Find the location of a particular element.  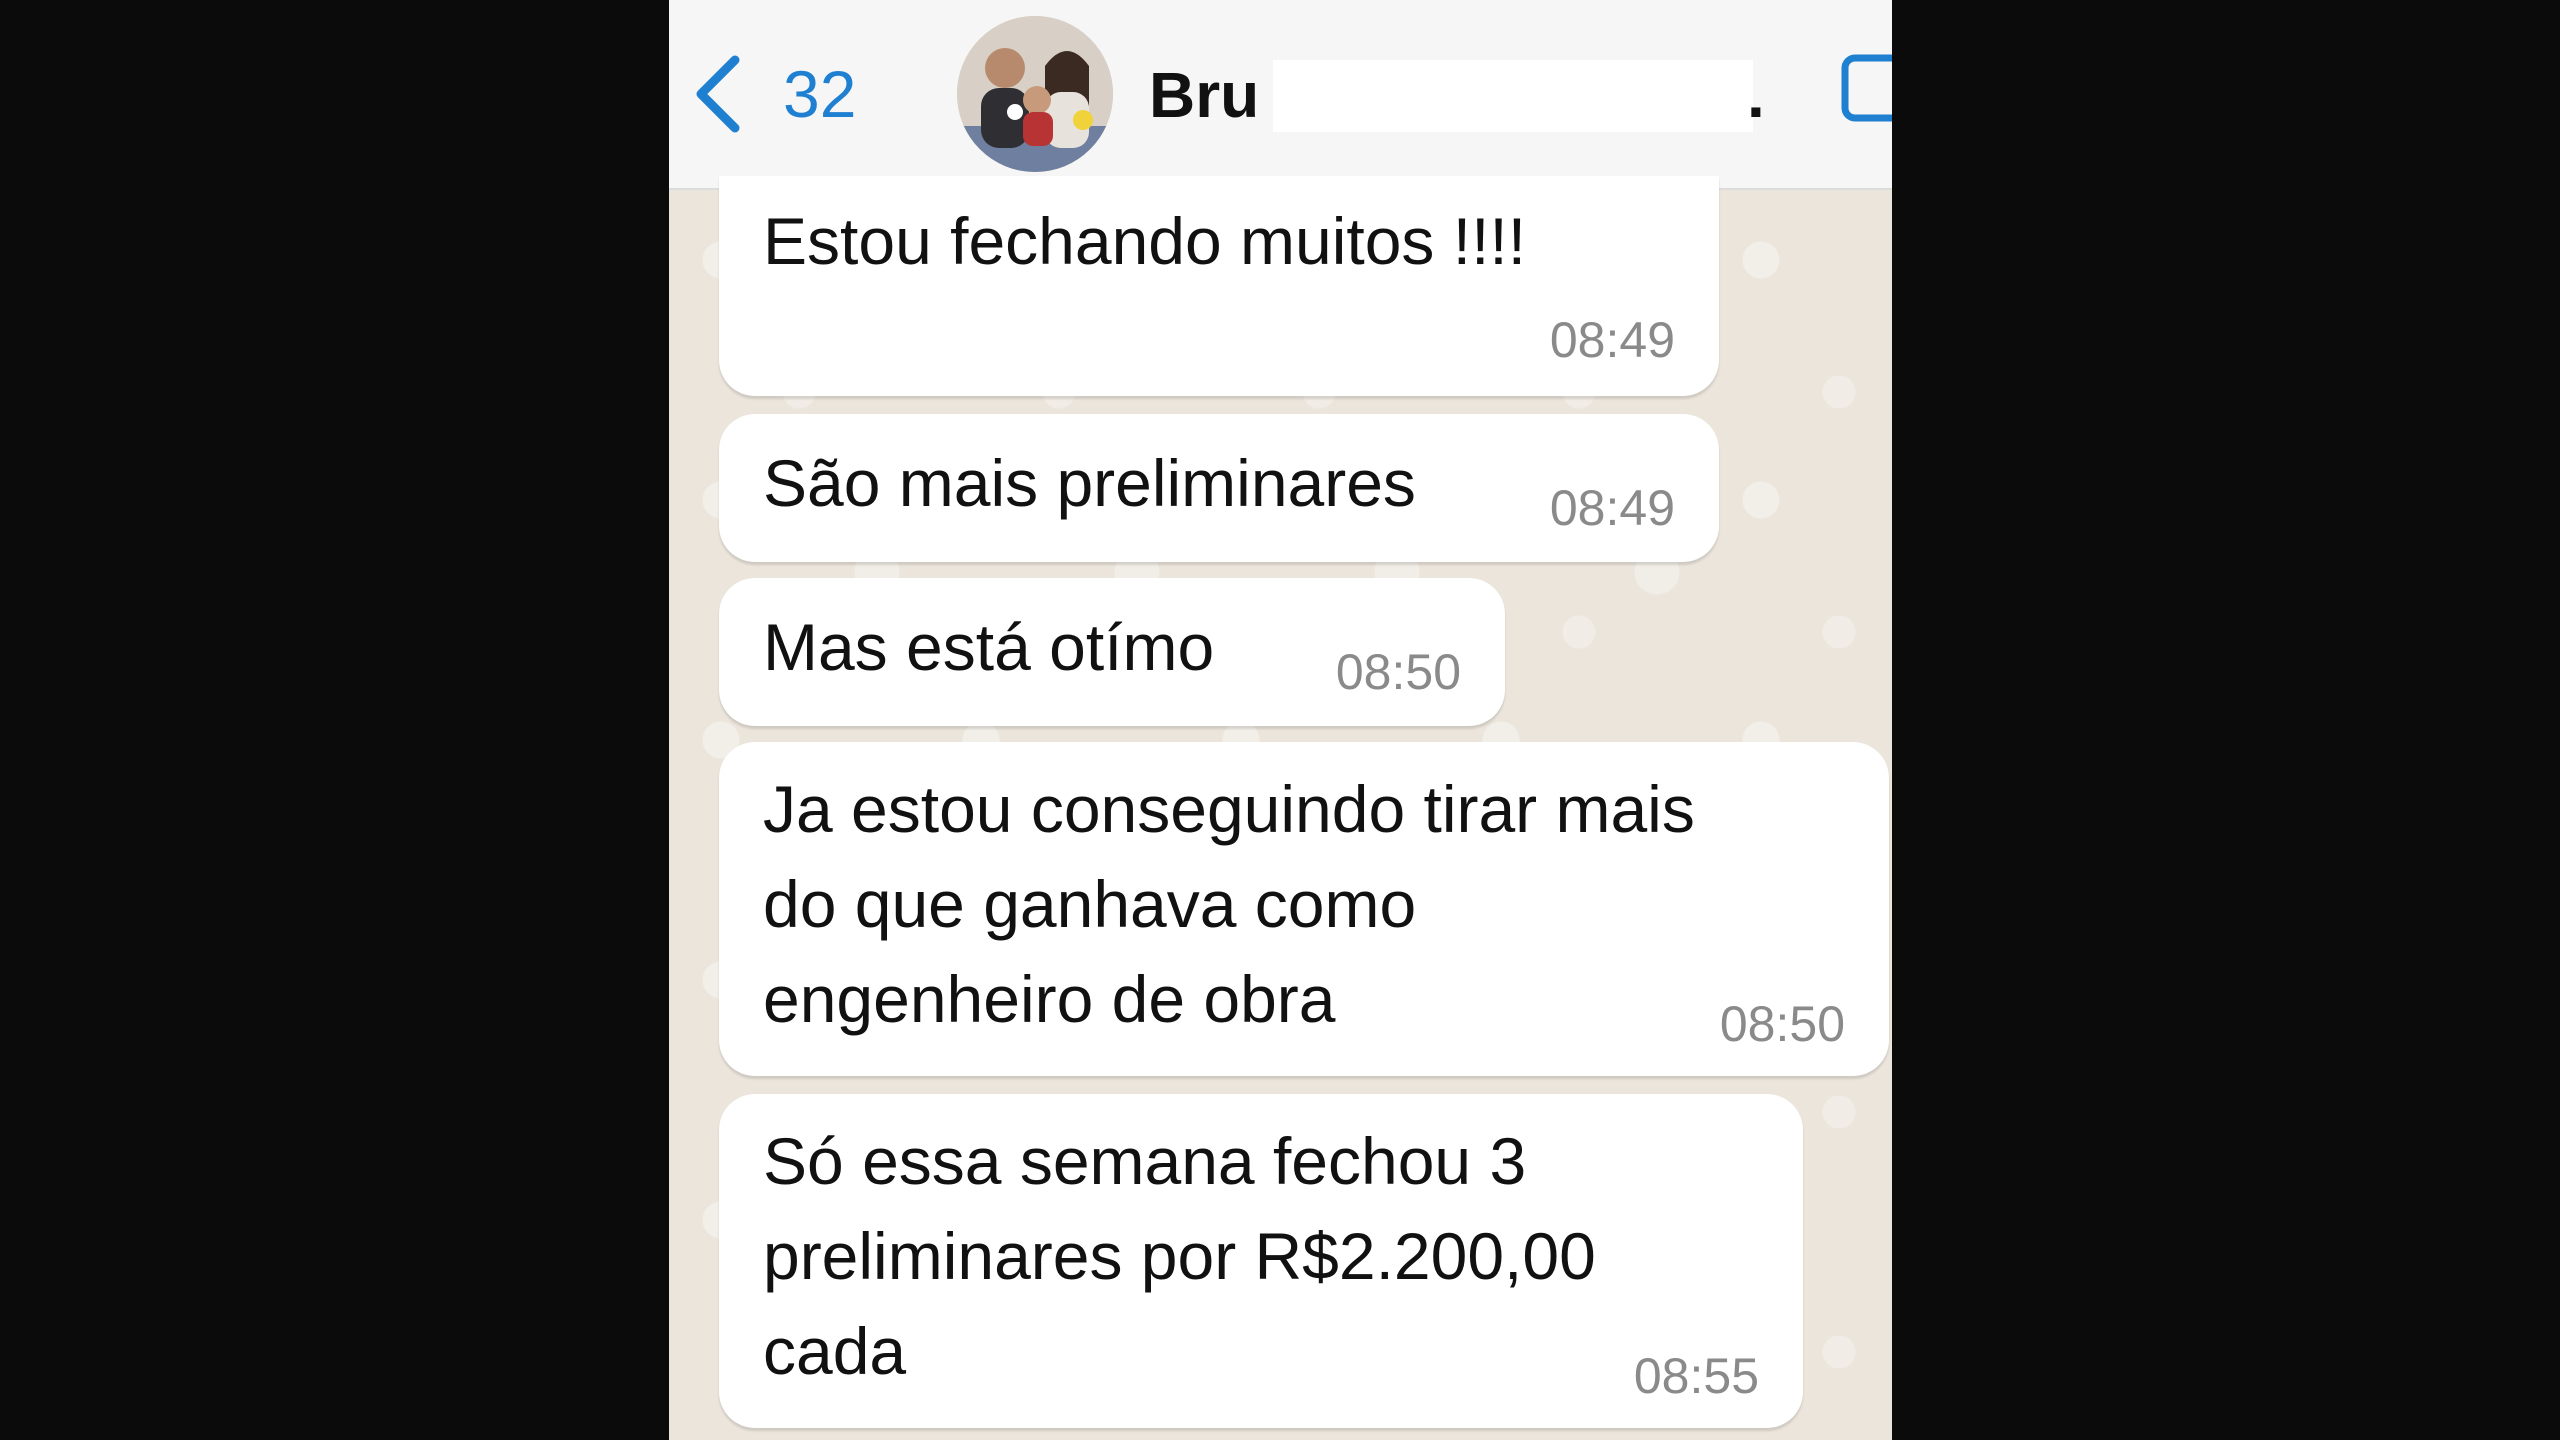

redaction-box is located at coordinates (1513, 96).